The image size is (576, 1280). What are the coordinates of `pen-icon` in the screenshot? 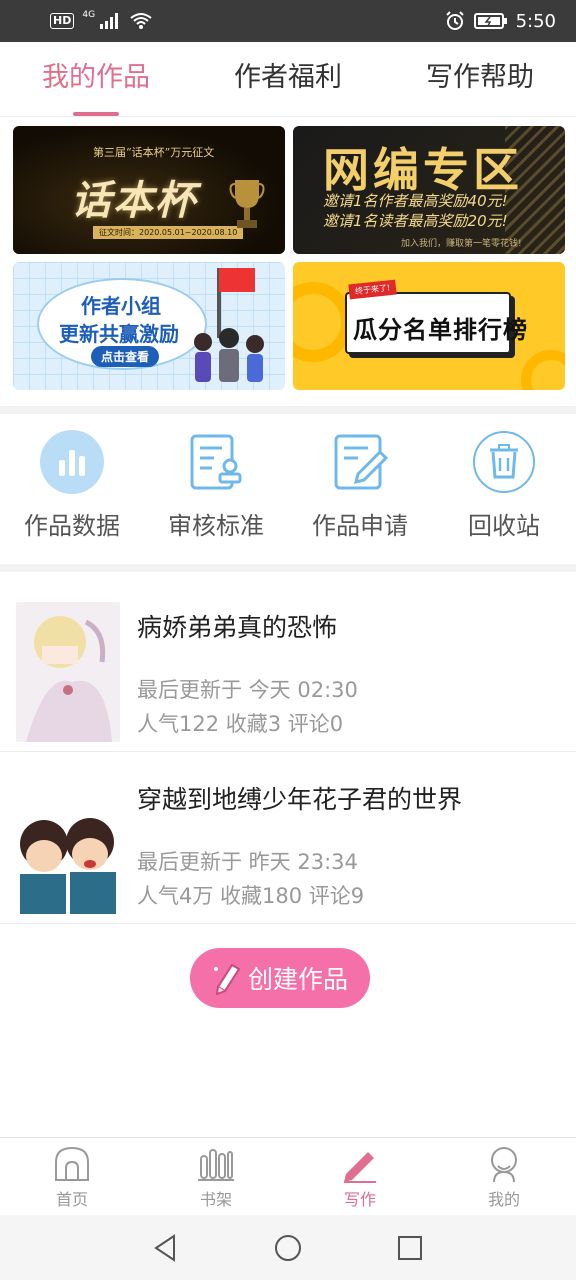 It's located at (360, 1167).